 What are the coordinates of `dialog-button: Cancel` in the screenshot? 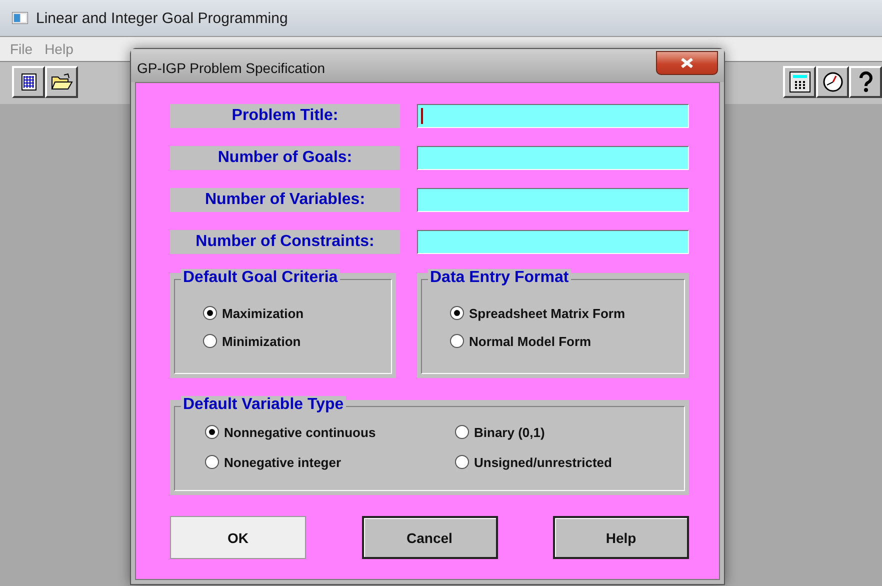 It's located at (430, 537).